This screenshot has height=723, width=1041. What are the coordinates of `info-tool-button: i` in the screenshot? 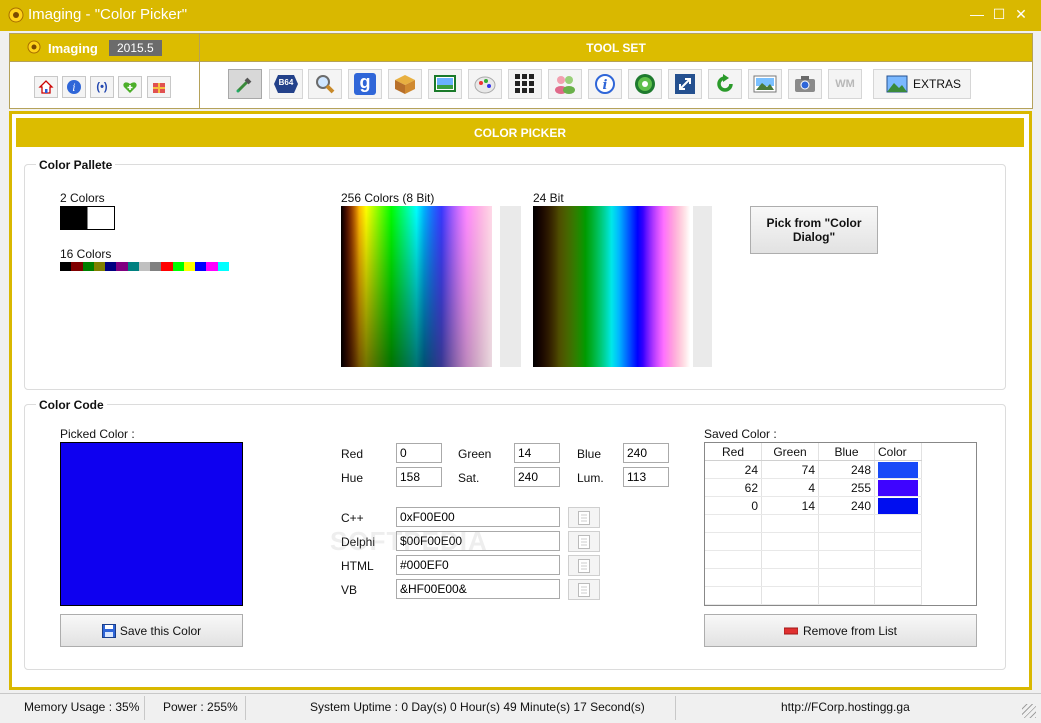 It's located at (605, 84).